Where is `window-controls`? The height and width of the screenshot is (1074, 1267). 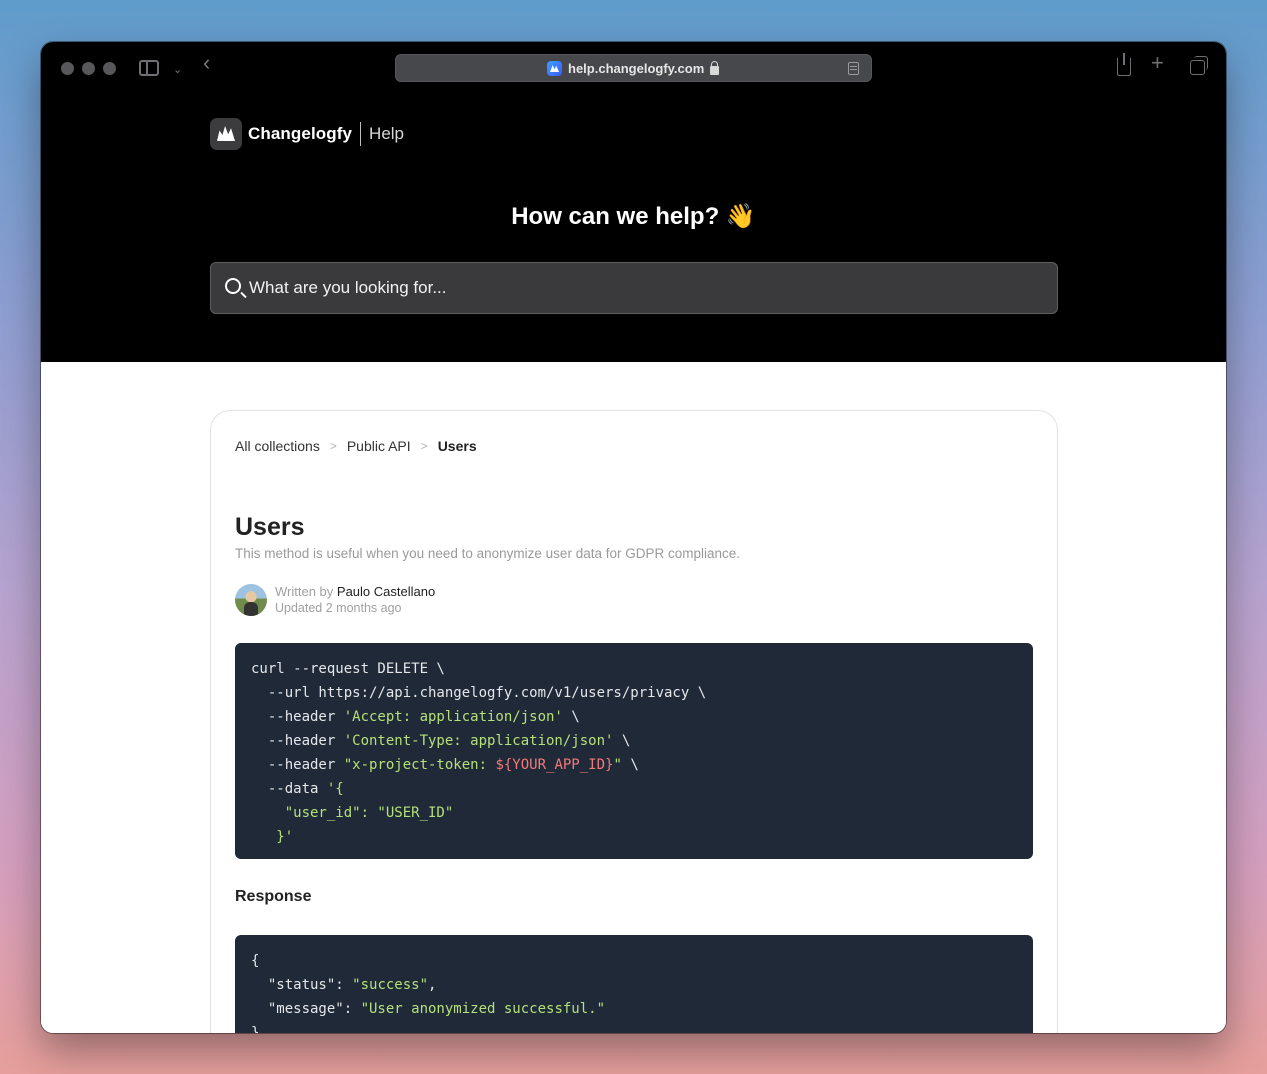 window-controls is located at coordinates (88, 68).